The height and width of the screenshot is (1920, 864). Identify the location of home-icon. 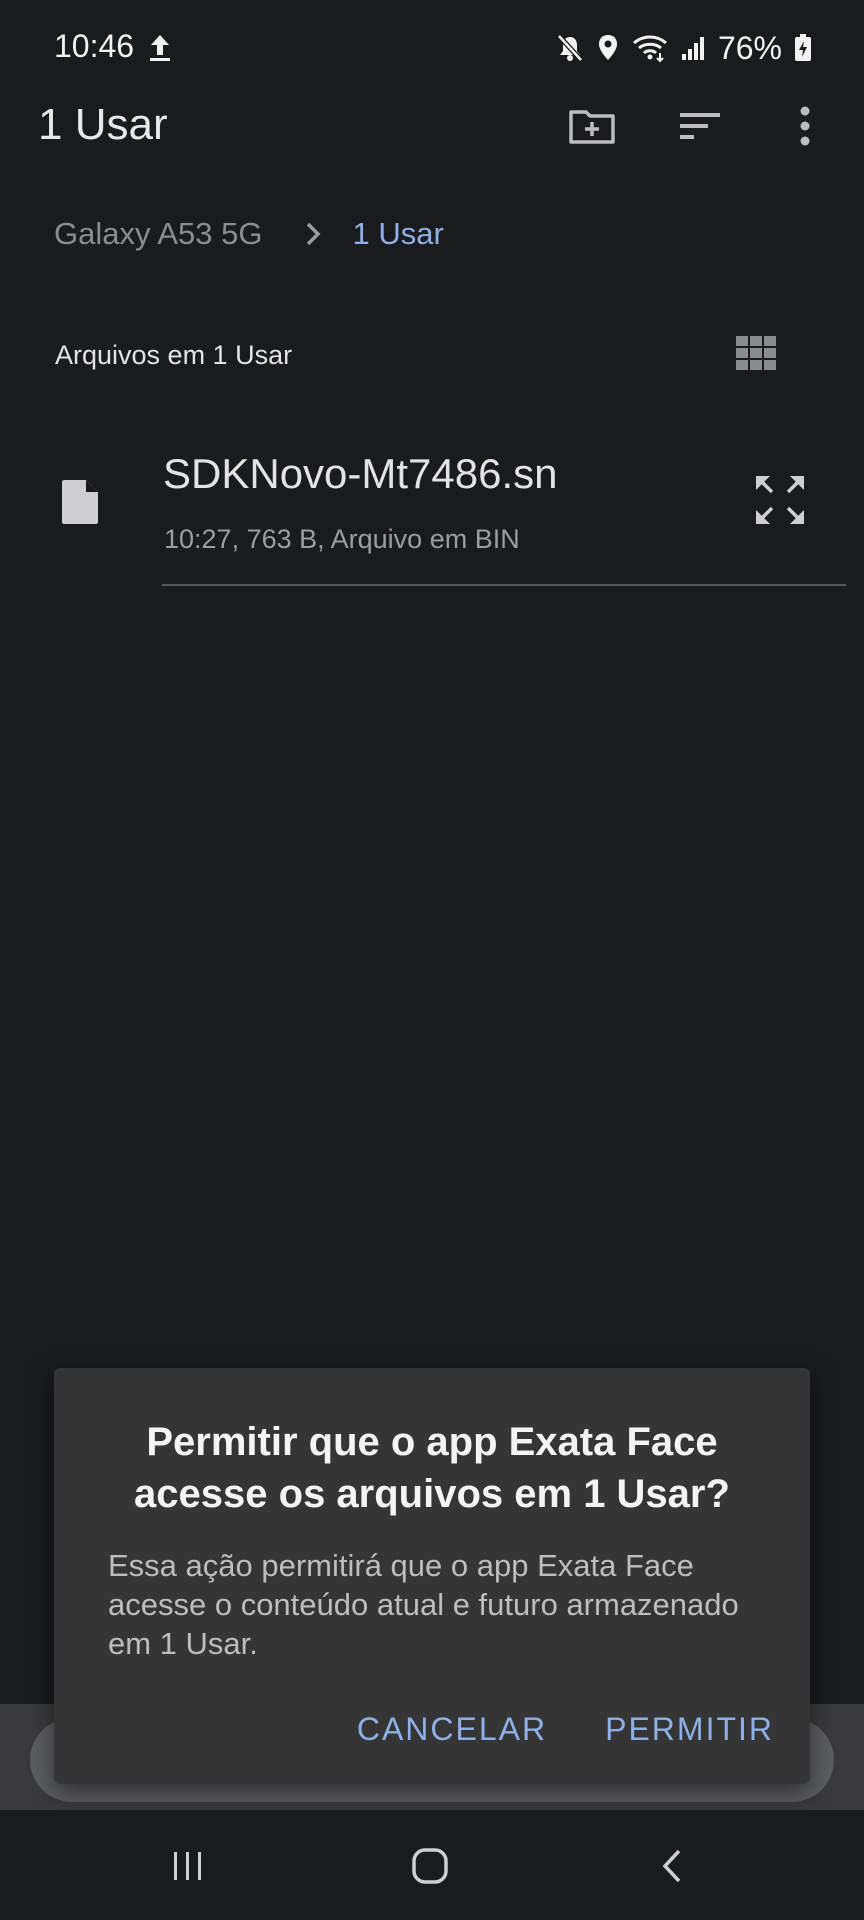
(430, 1866).